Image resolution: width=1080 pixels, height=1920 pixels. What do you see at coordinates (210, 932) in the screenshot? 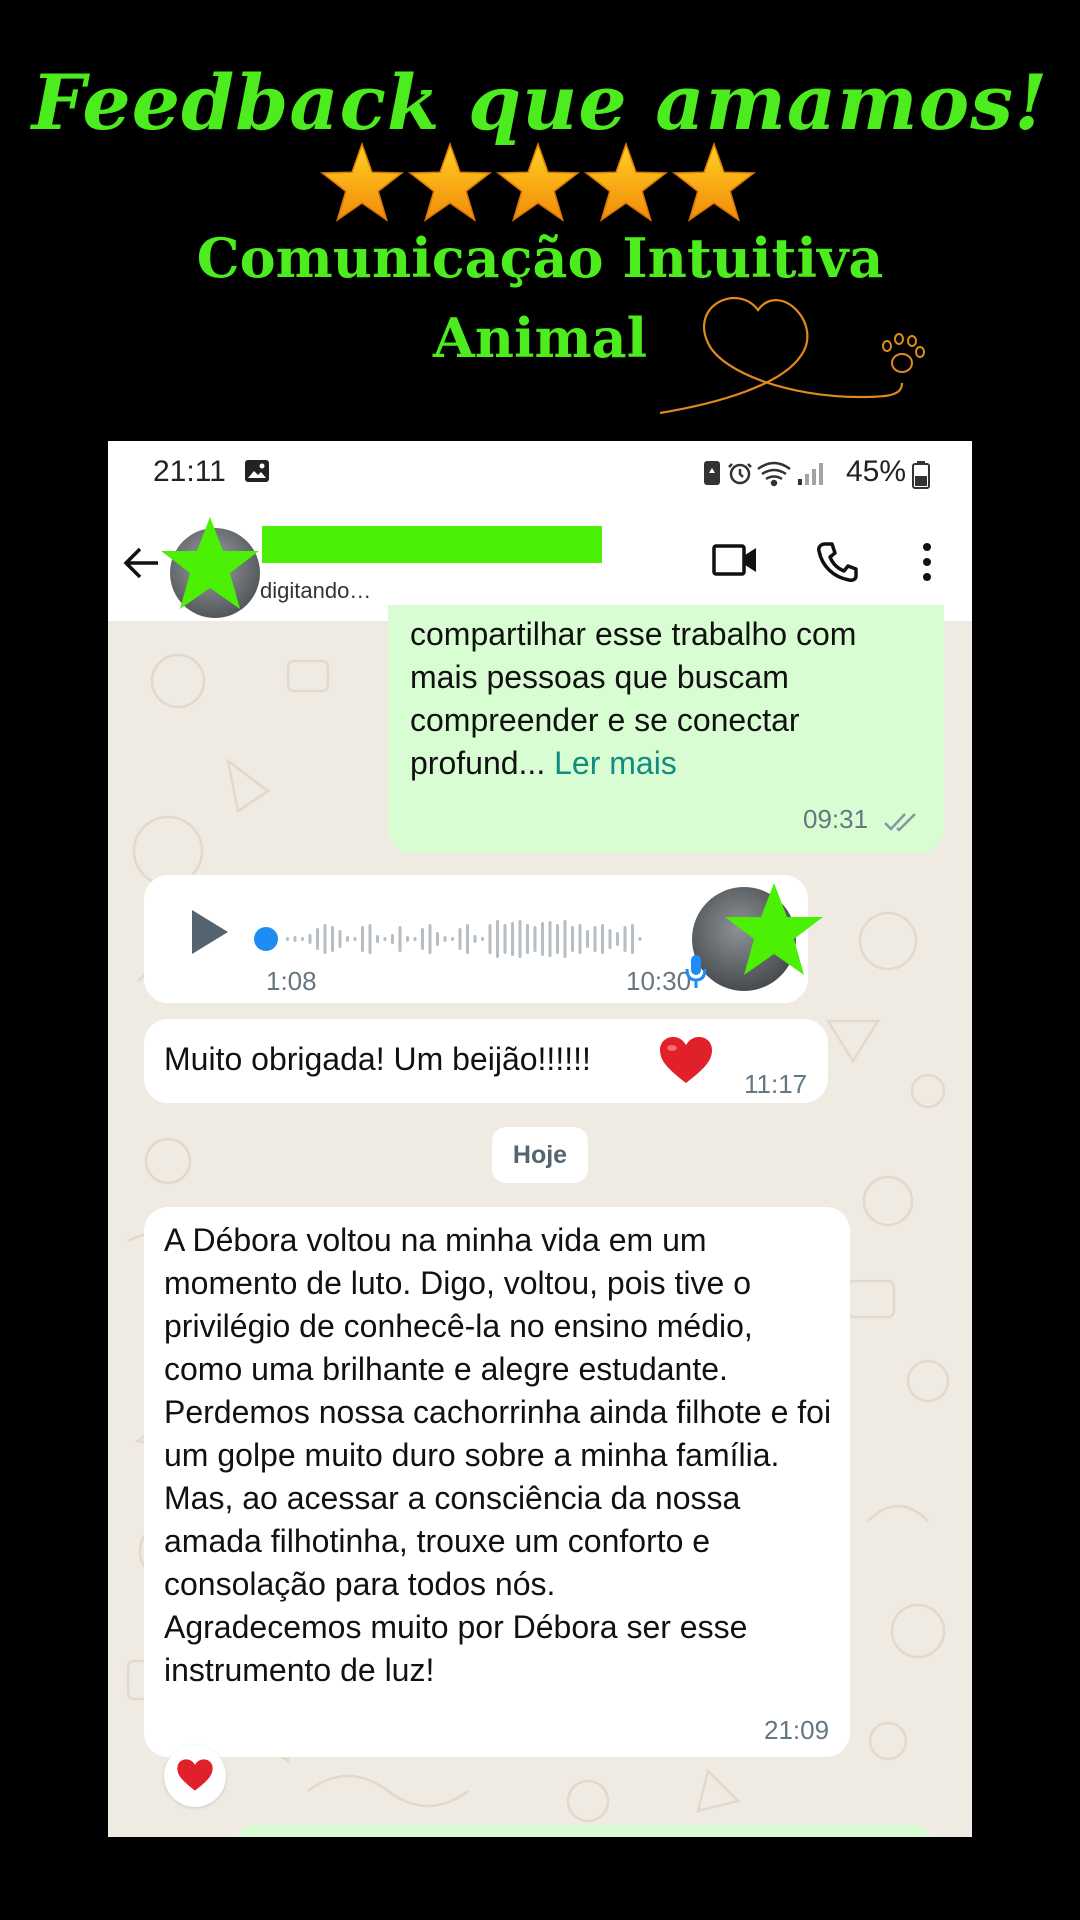
I see `play-icon` at bounding box center [210, 932].